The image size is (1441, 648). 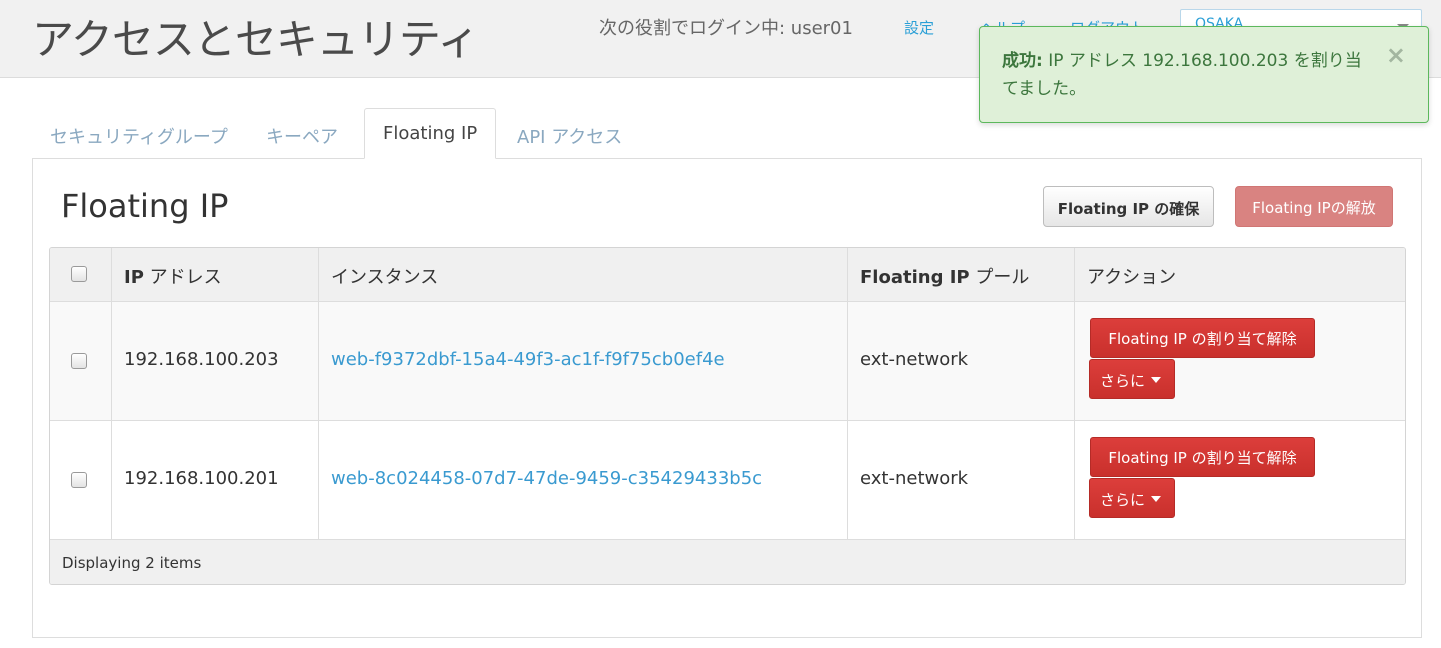 I want to click on settings-link: 設定, so click(x=919, y=27).